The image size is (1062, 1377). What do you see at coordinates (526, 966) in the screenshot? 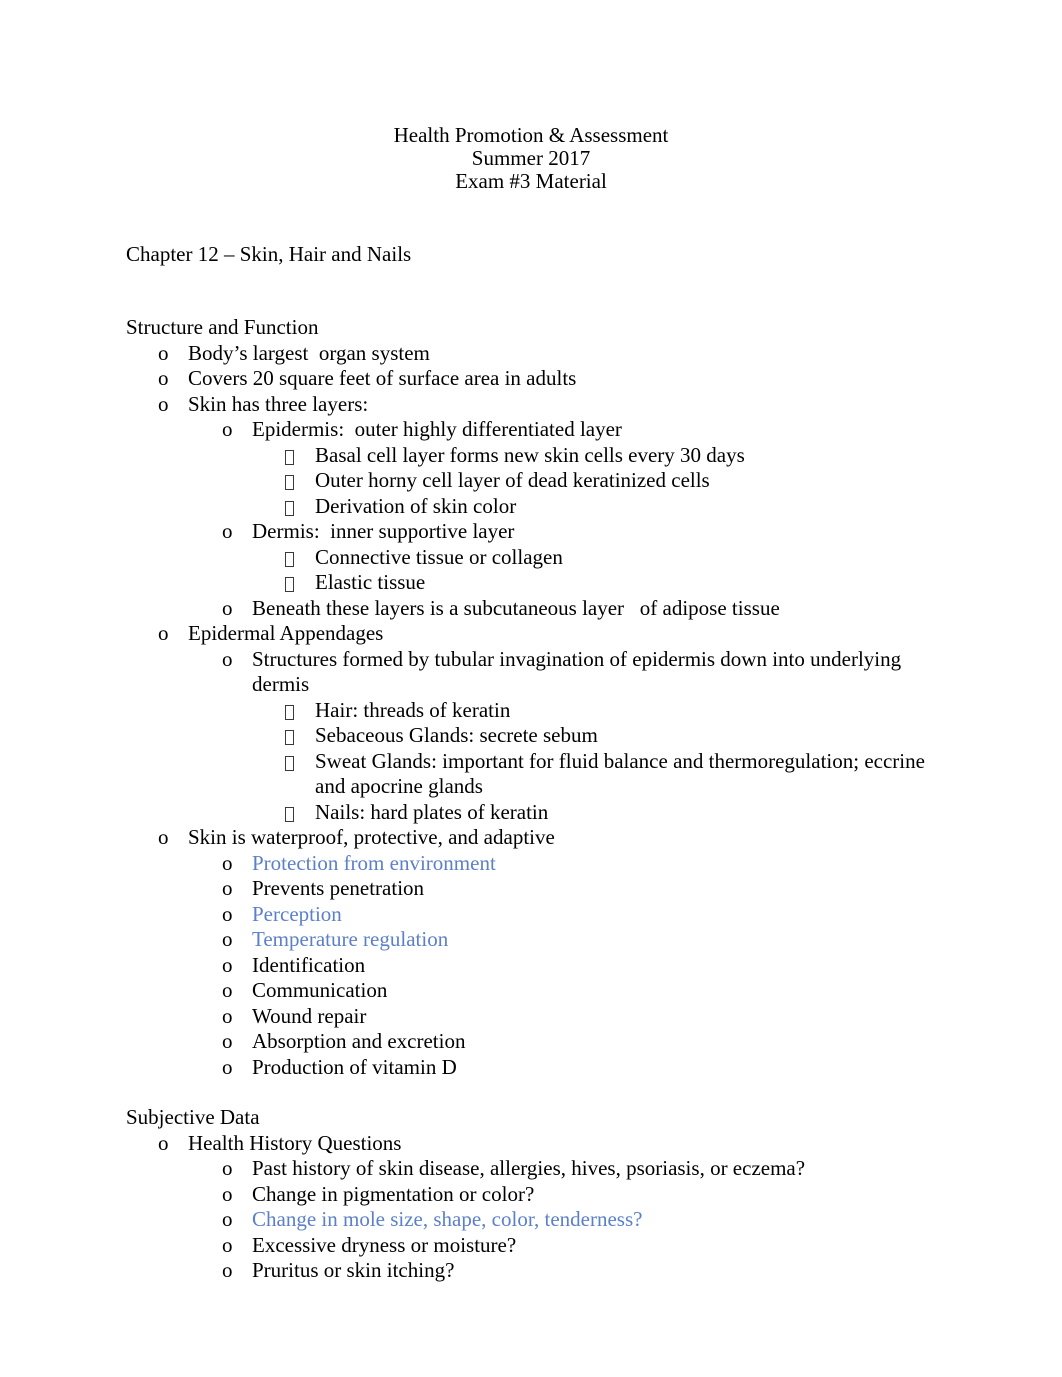
I see `outline-item: o Identification` at bounding box center [526, 966].